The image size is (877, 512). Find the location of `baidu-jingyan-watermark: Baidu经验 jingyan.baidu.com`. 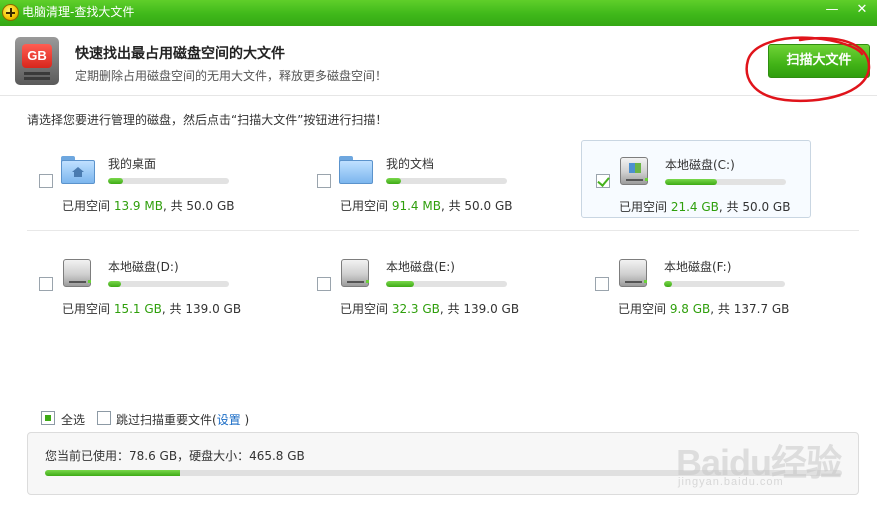

baidu-jingyan-watermark: Baidu经验 jingyan.baidu.com is located at coordinates (776, 467).